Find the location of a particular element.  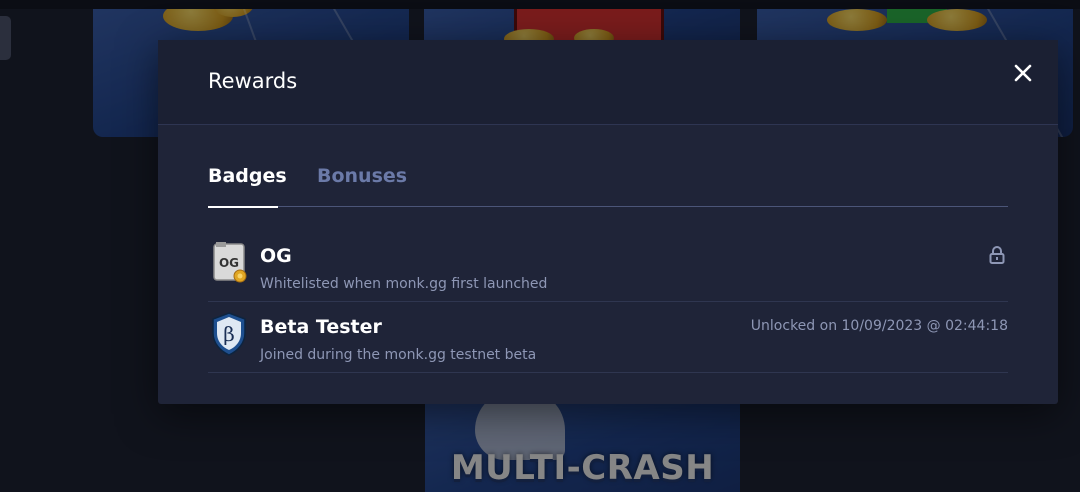

rewards-tabs: Badges Bonuses is located at coordinates (608, 185).